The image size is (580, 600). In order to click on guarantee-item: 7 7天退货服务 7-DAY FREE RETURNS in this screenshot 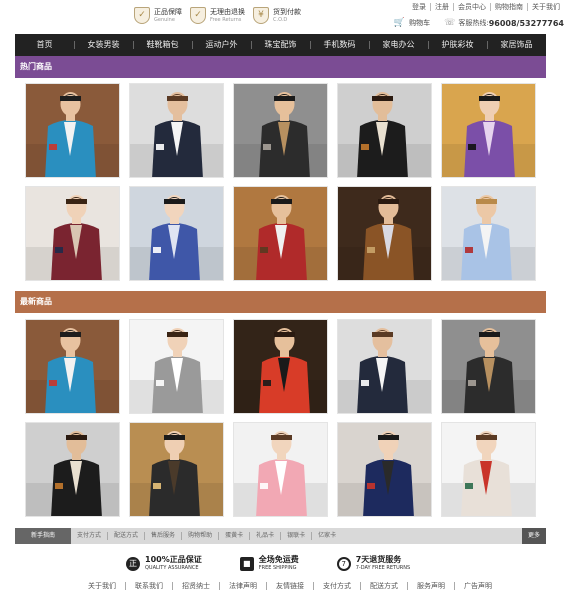, I will do `click(373, 564)`.